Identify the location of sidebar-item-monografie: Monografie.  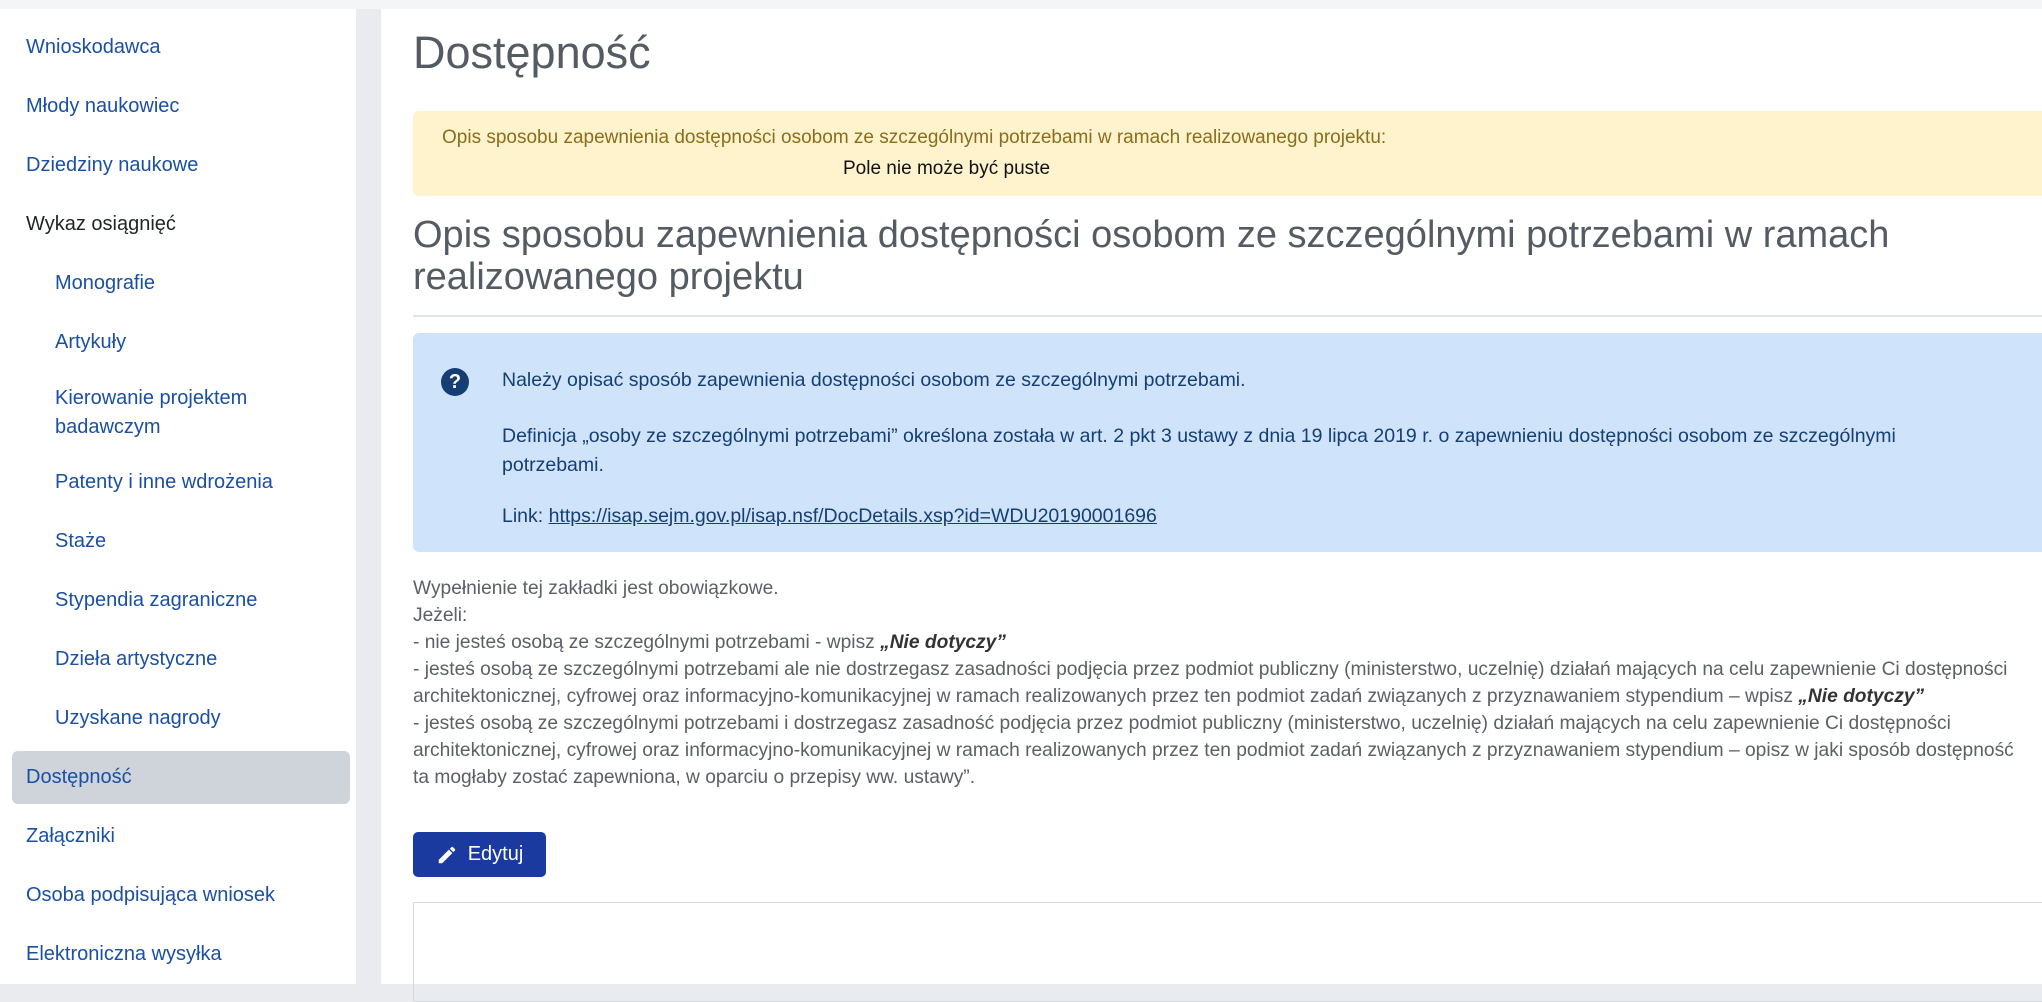
(181, 283).